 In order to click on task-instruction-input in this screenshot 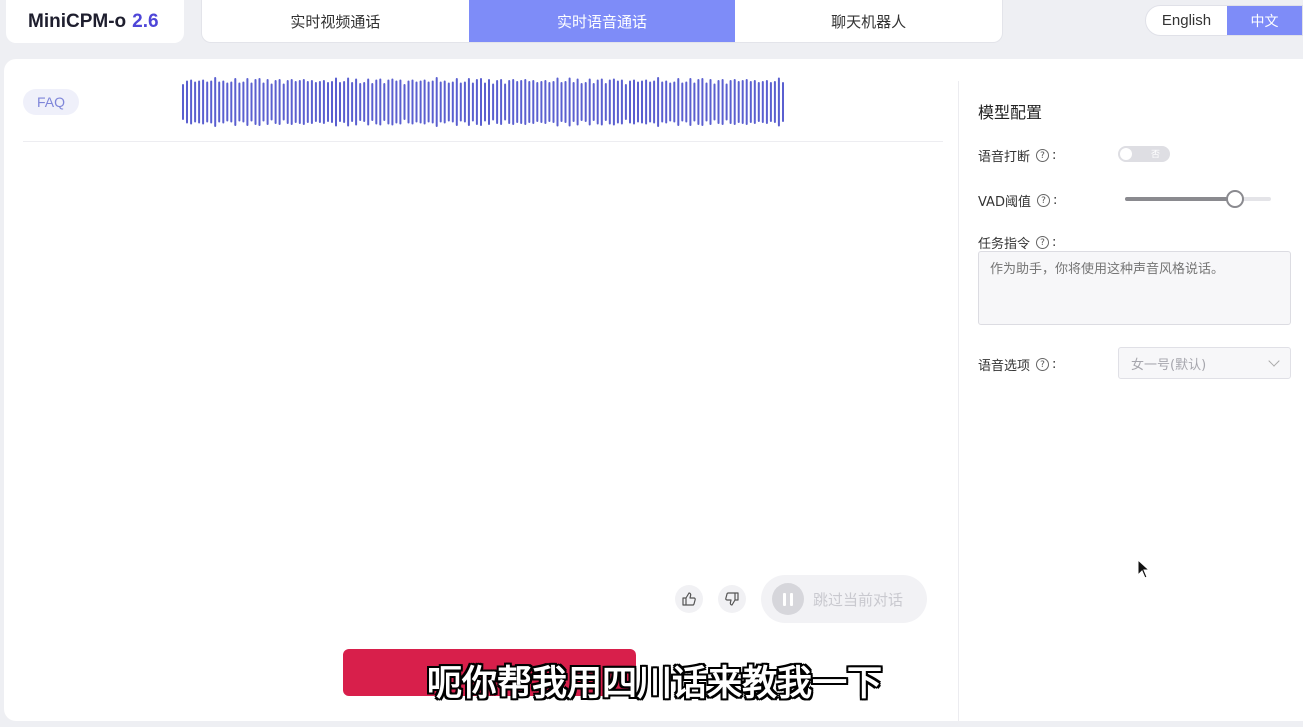, I will do `click(1134, 288)`.